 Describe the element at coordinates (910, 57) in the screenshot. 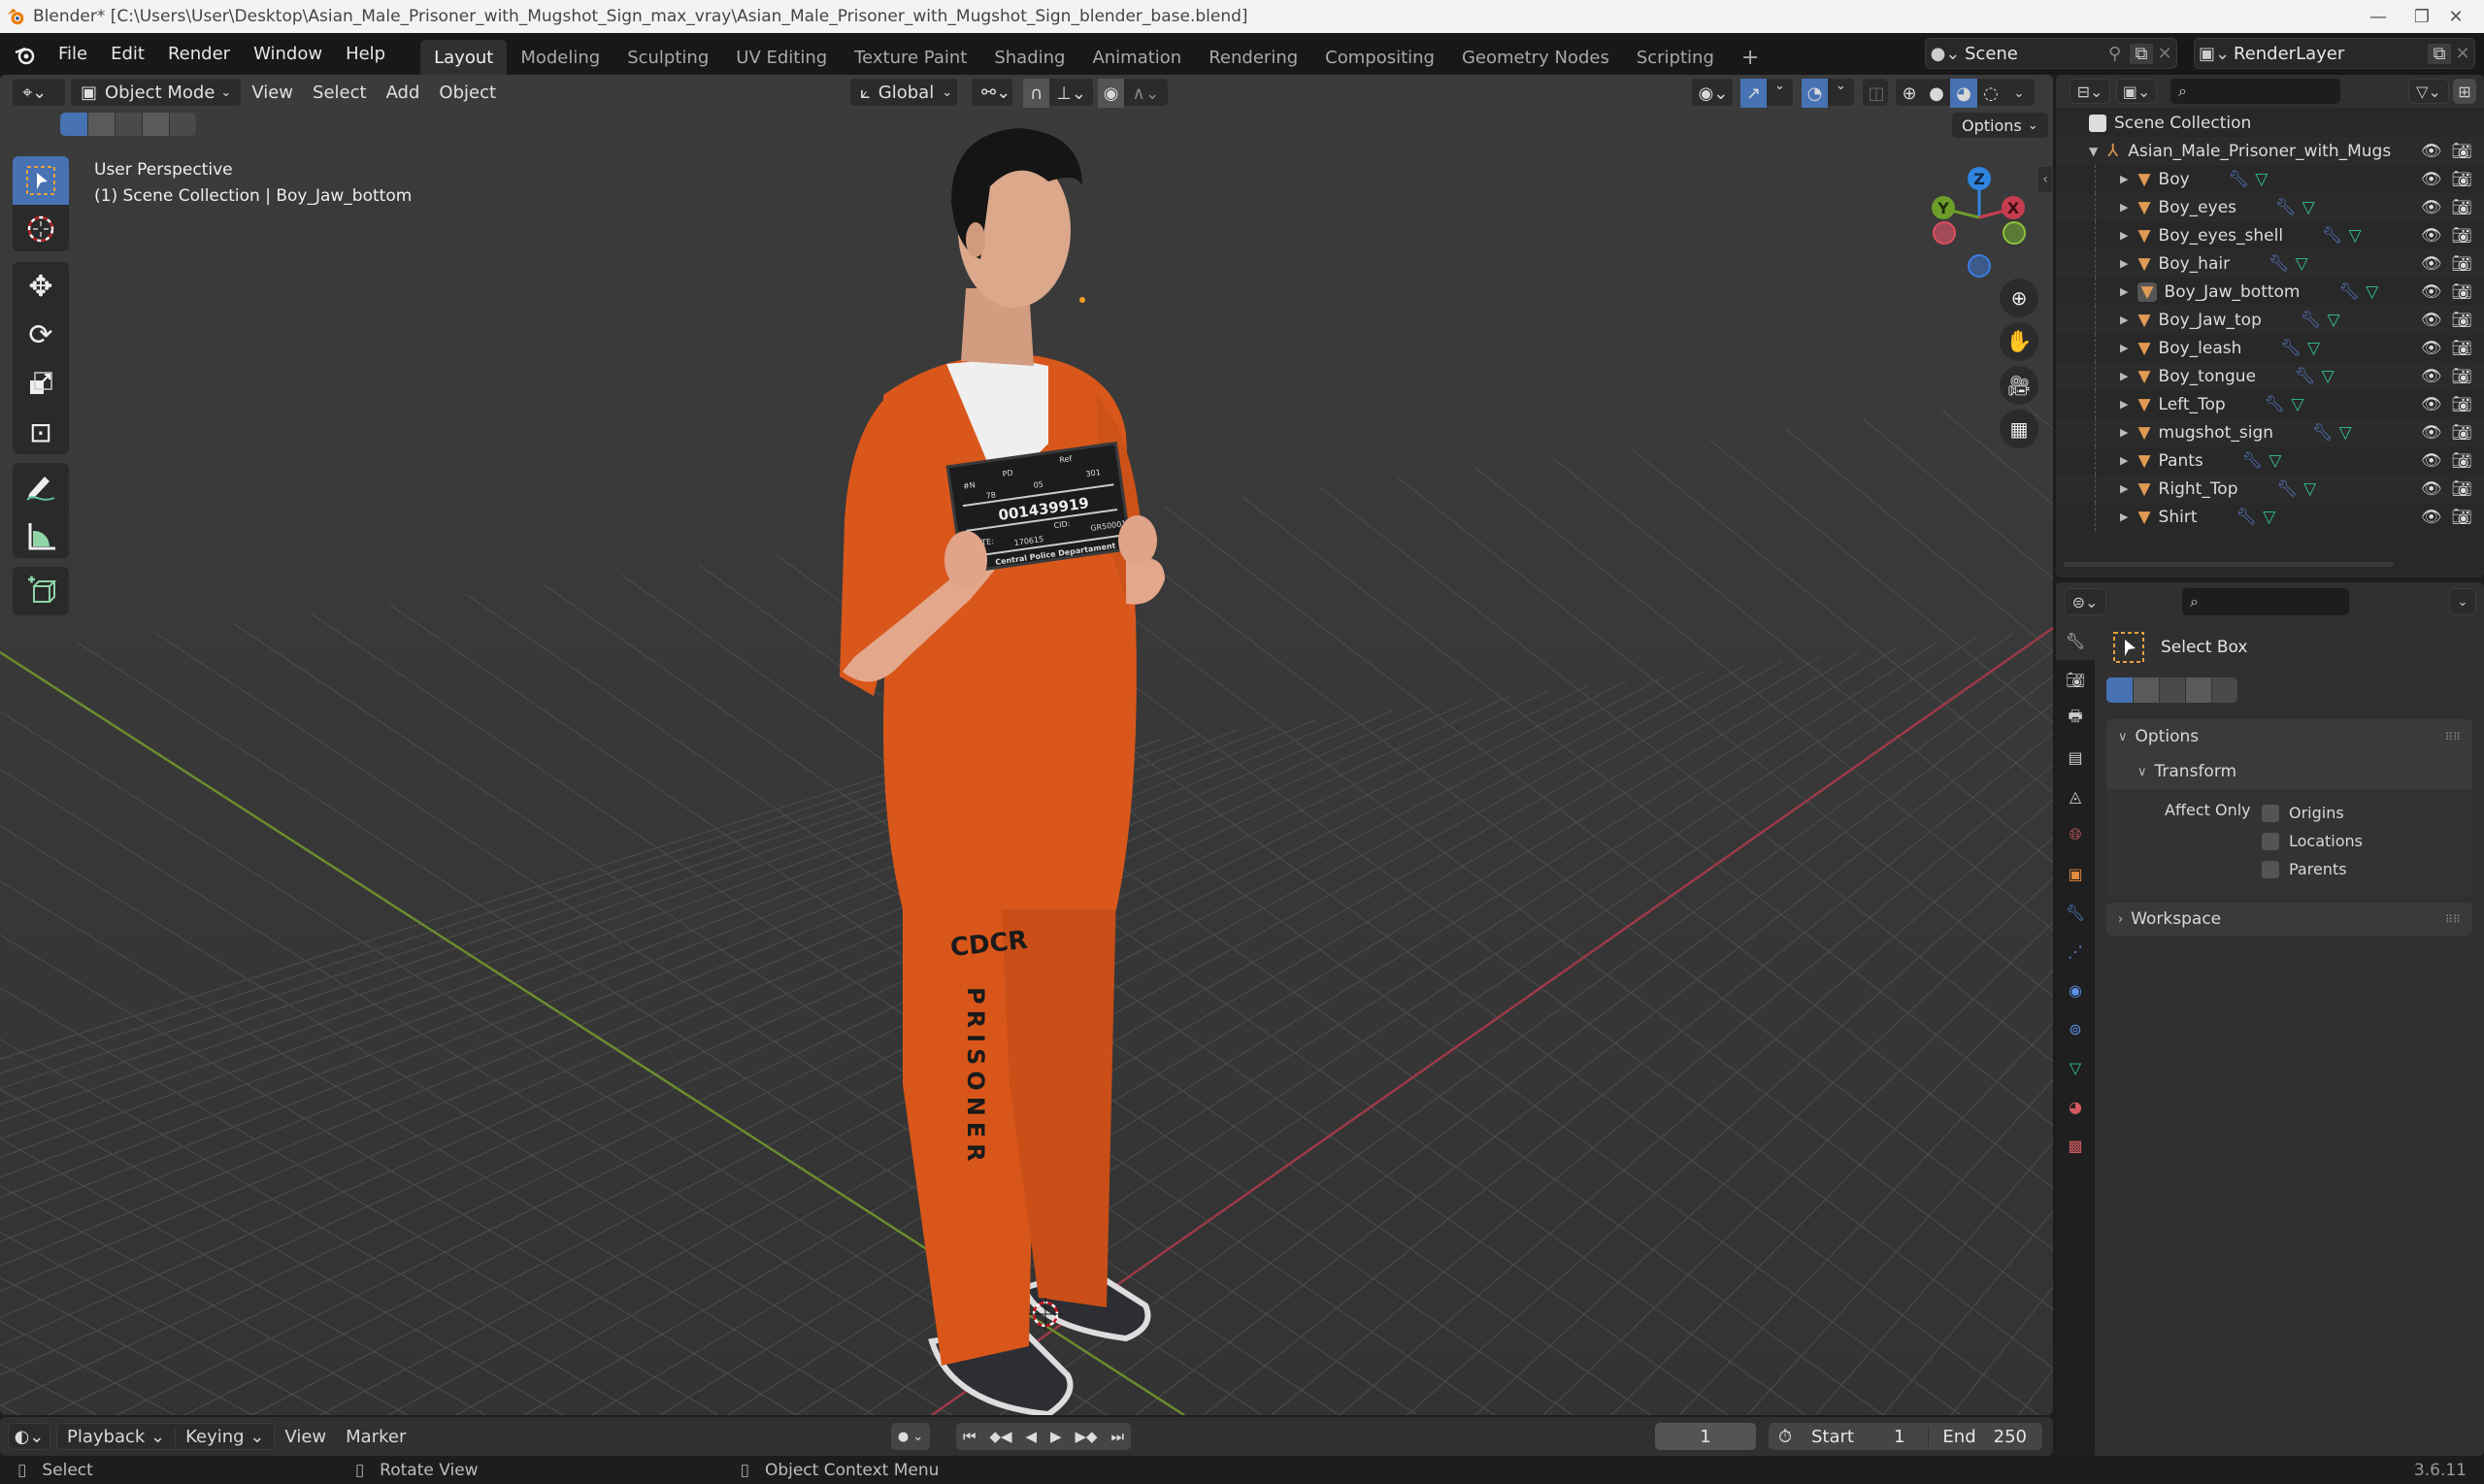

I see `workspace-tab-texture-paint: Texture Paint` at that location.